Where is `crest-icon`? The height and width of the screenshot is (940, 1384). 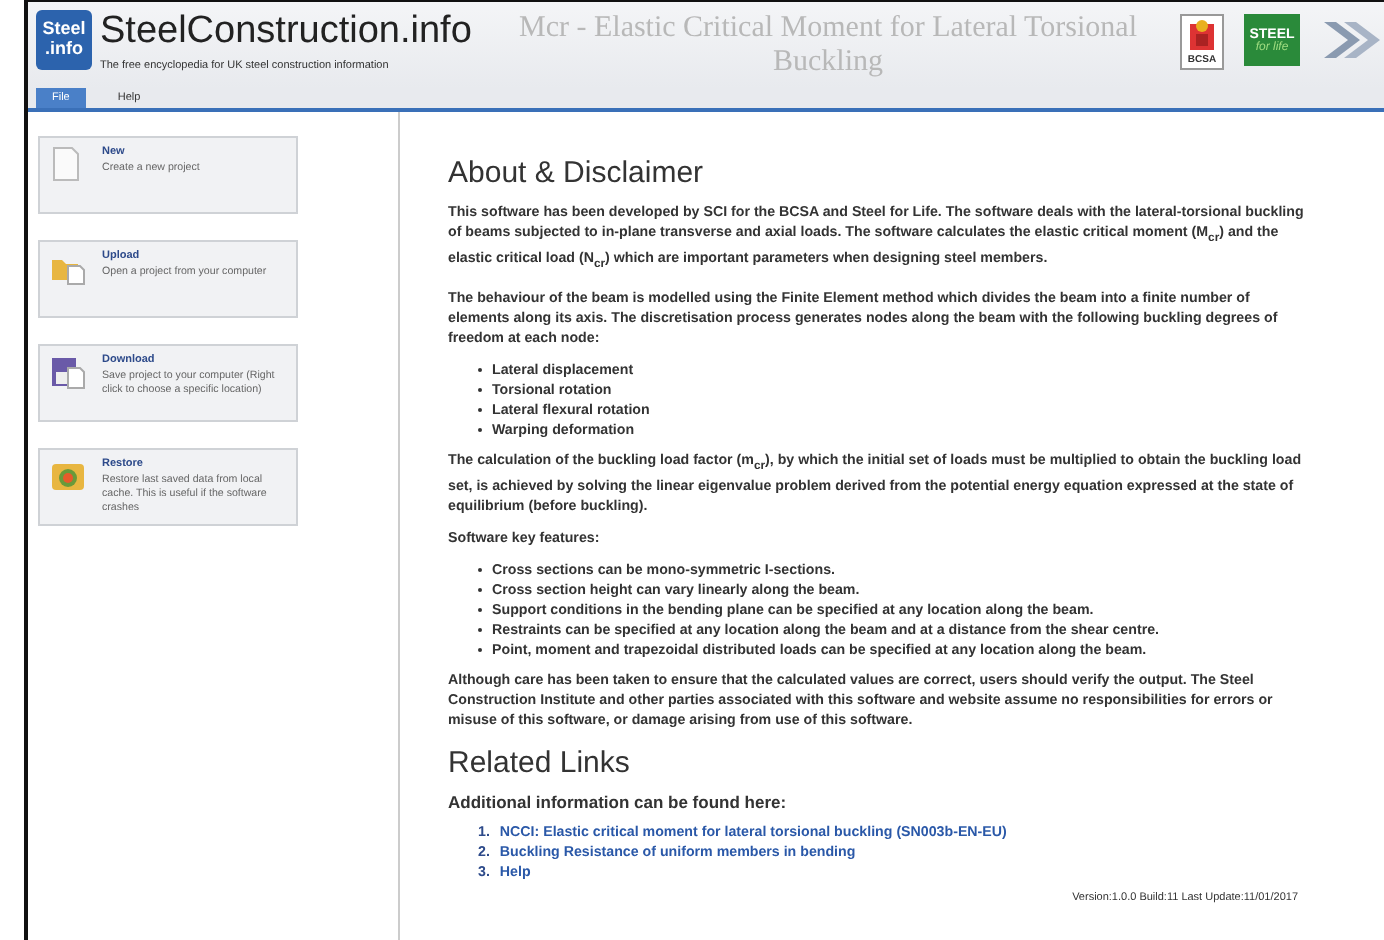
crest-icon is located at coordinates (1202, 36).